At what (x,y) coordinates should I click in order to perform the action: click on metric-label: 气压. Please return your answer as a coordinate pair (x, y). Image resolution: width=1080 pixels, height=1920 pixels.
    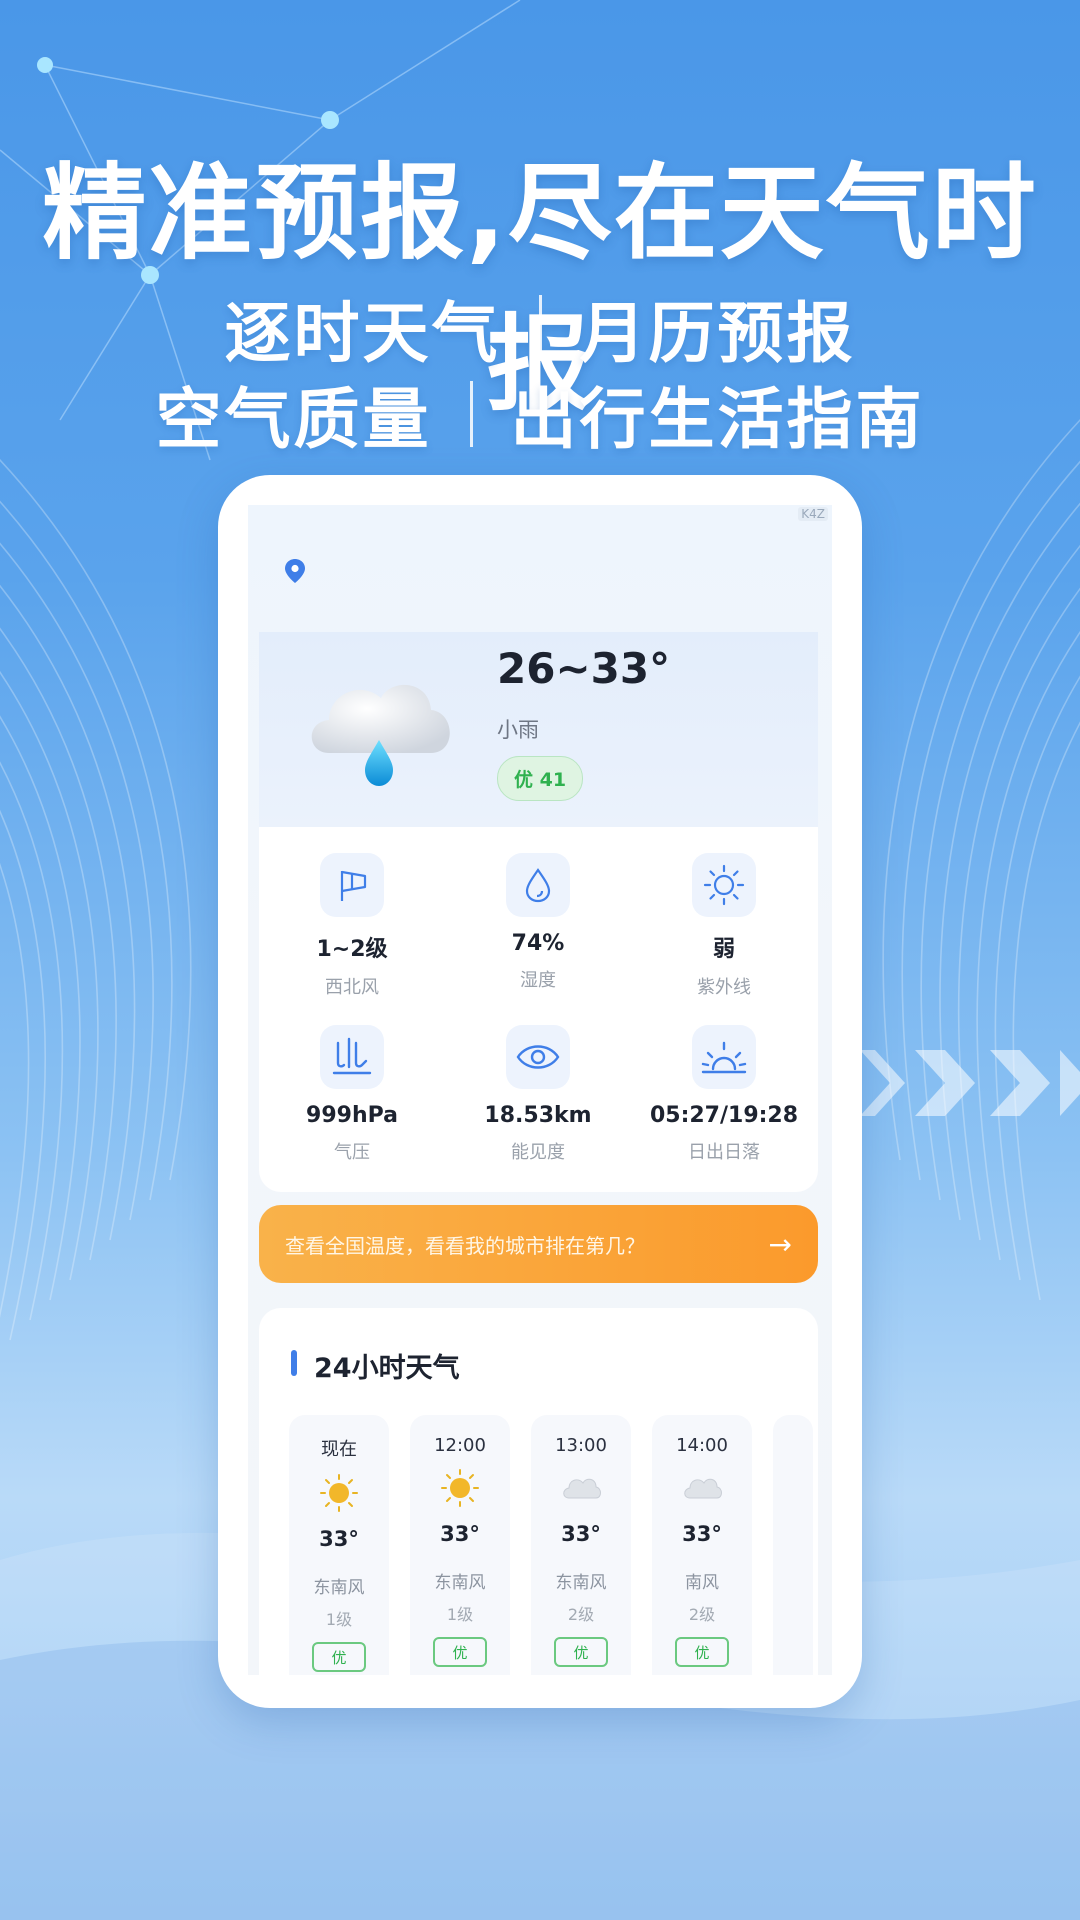
    Looking at the image, I should click on (352, 1152).